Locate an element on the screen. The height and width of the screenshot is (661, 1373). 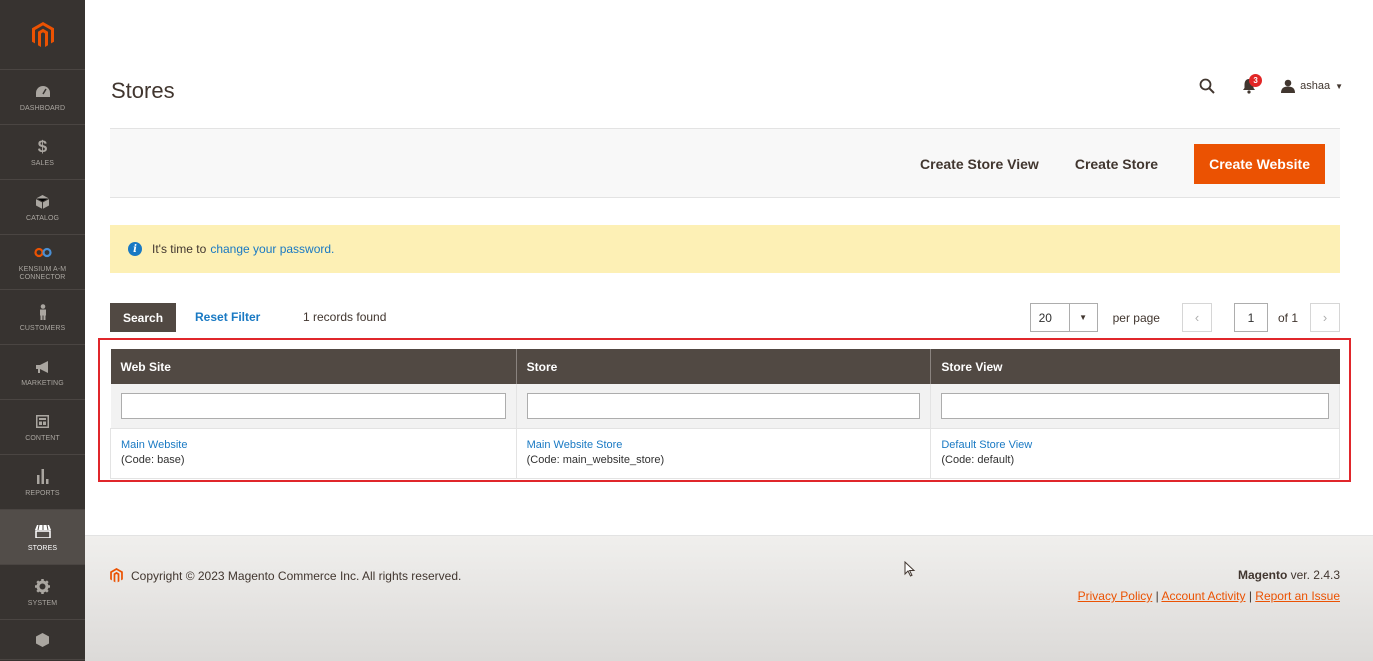
notifications-bell: 3 is located at coordinates (1251, 85).